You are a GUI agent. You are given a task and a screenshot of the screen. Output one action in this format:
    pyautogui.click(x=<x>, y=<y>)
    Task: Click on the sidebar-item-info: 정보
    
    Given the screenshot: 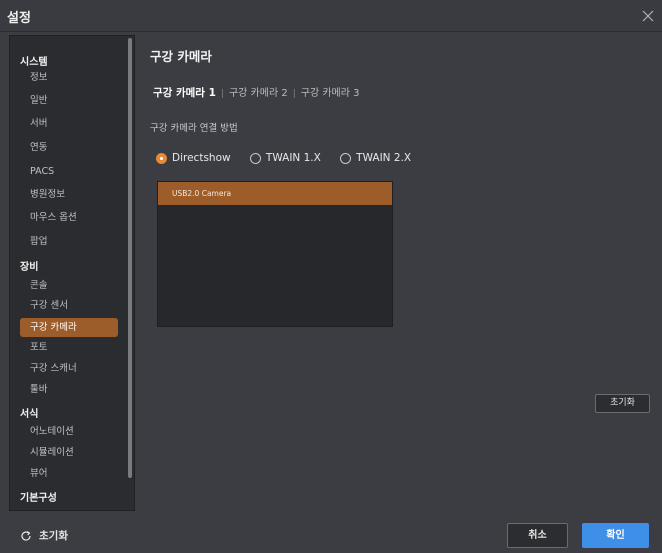 What is the action you would take?
    pyautogui.click(x=69, y=77)
    